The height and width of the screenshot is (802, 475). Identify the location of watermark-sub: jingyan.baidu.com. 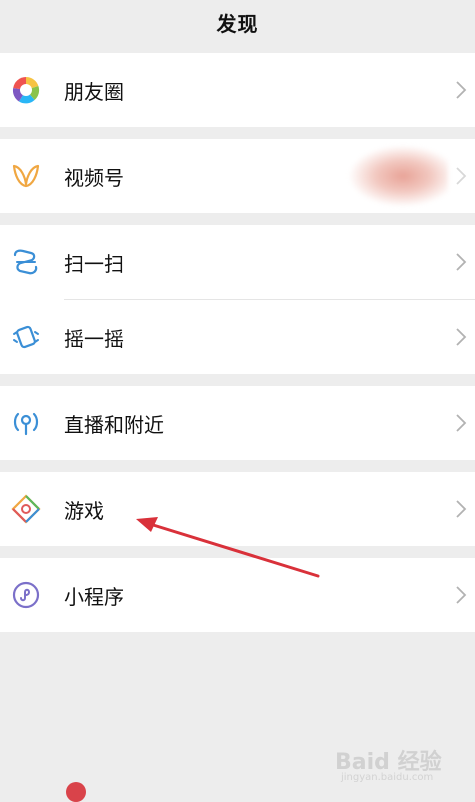
(387, 777).